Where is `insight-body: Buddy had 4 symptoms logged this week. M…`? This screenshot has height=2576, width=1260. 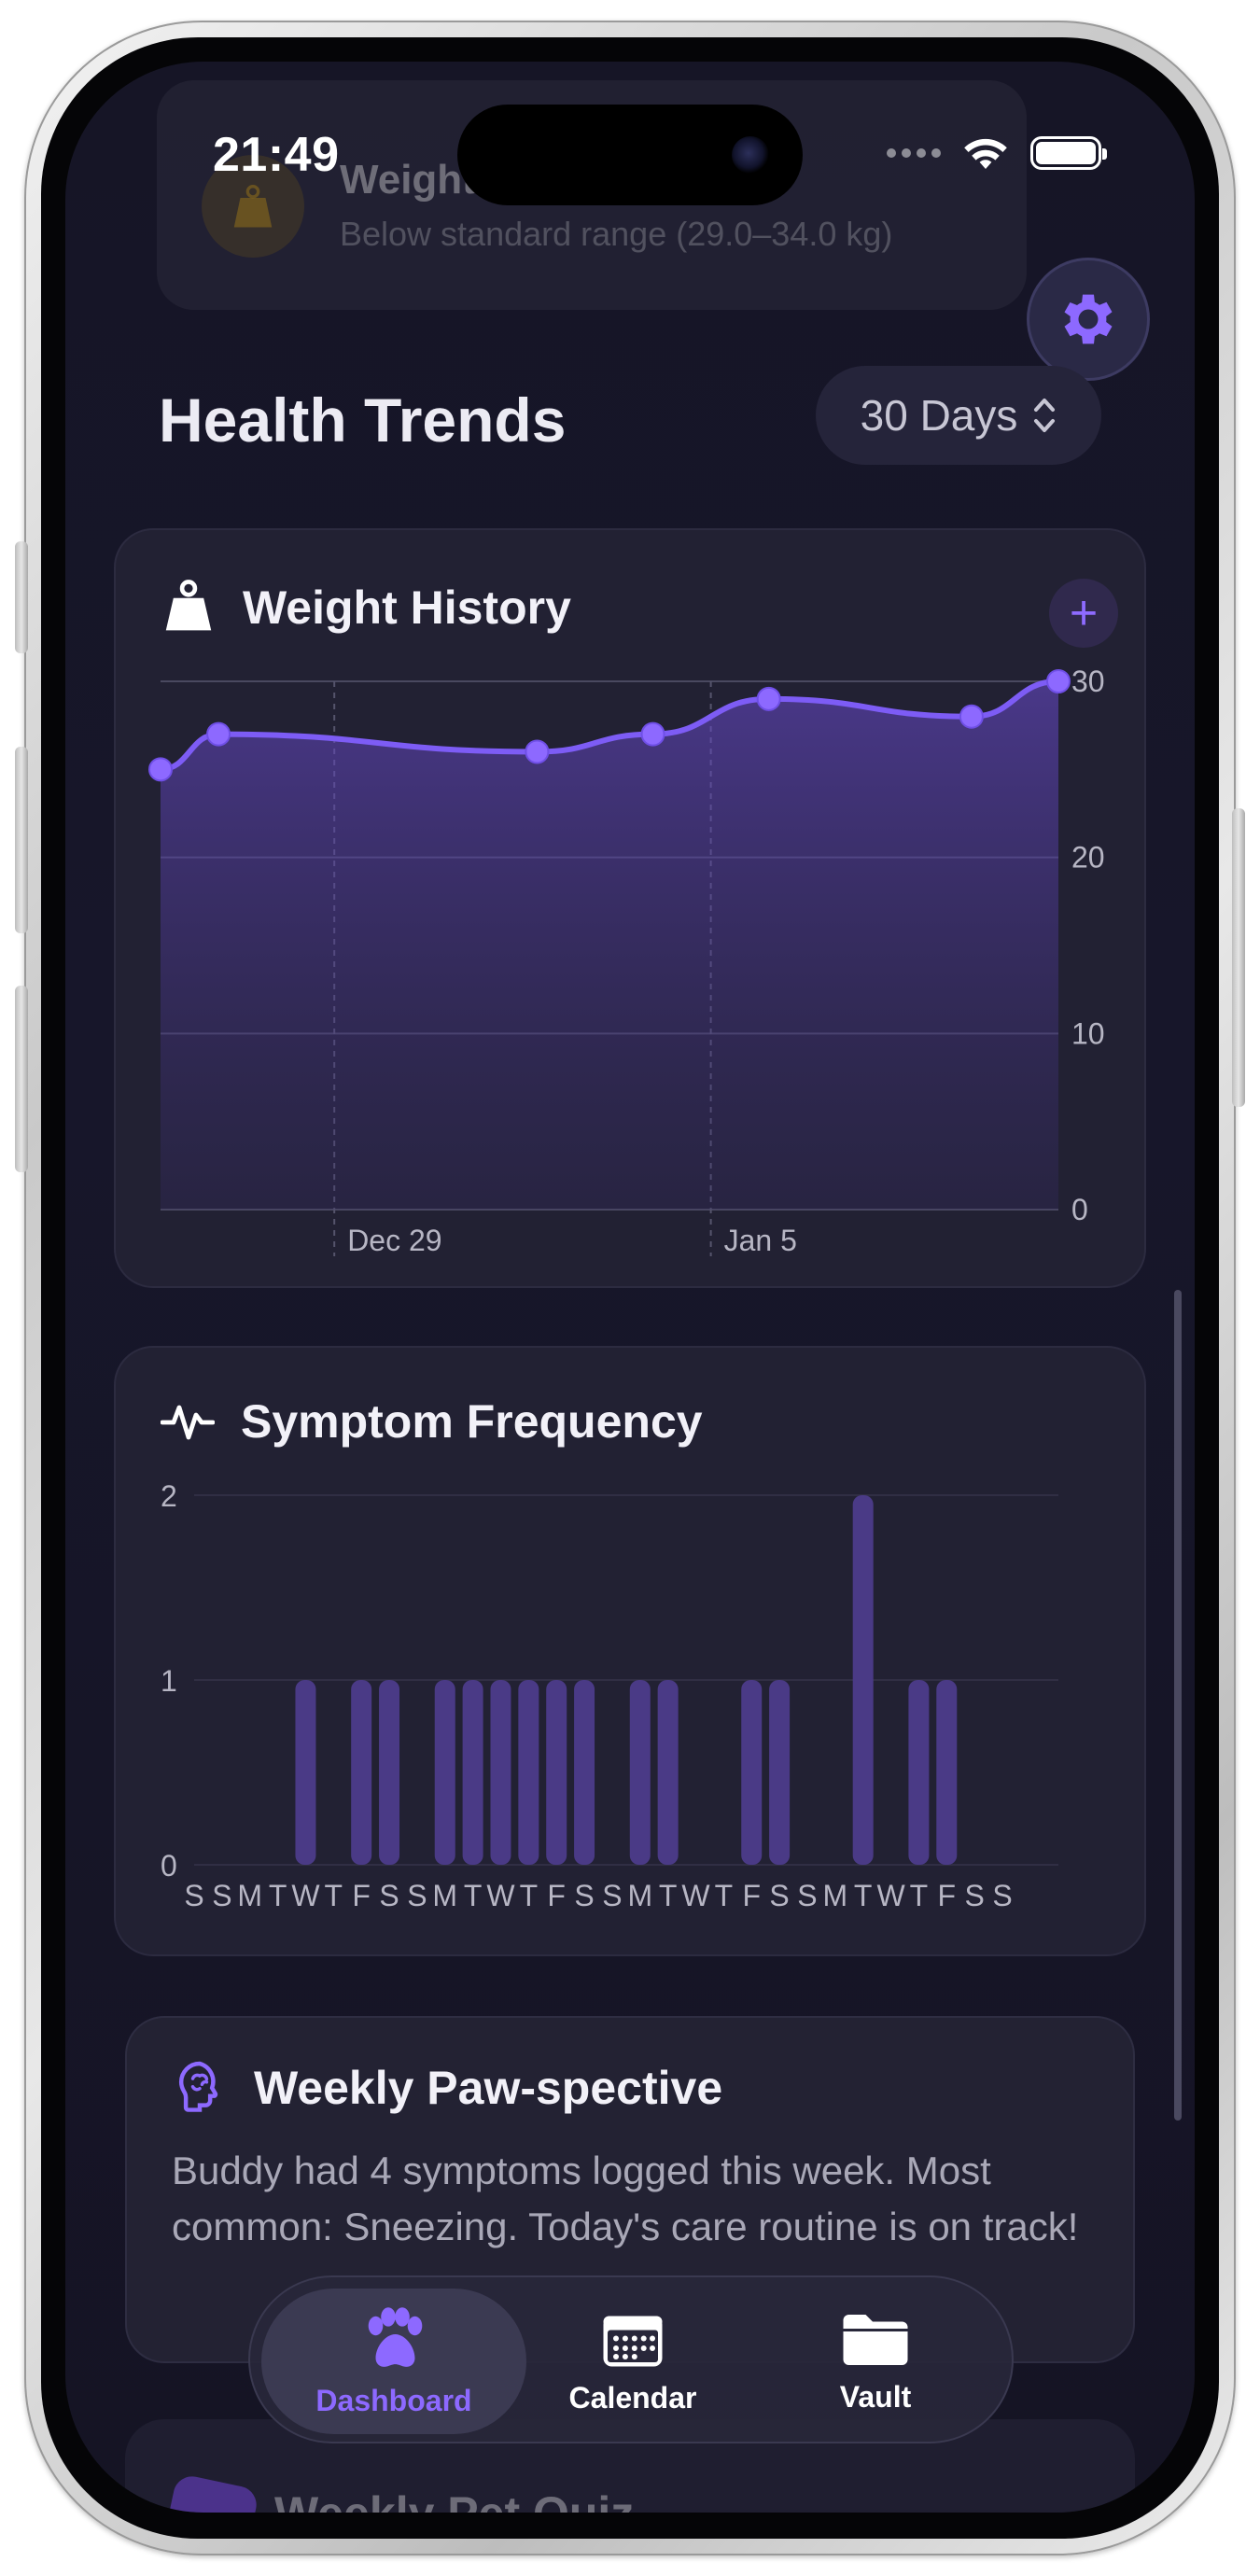 insight-body: Buddy had 4 symptoms logged this week. M… is located at coordinates (625, 2198).